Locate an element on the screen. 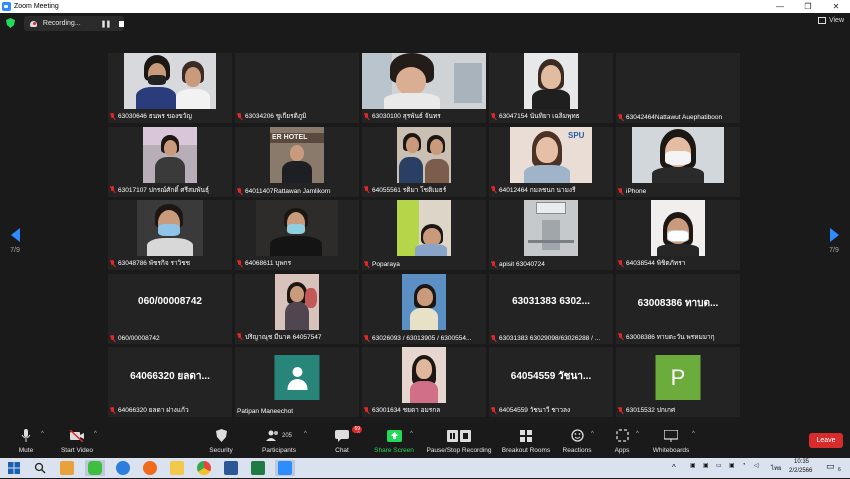 The height and width of the screenshot is (479, 850). participant-name: Patipan Maneechot is located at coordinates (265, 411).